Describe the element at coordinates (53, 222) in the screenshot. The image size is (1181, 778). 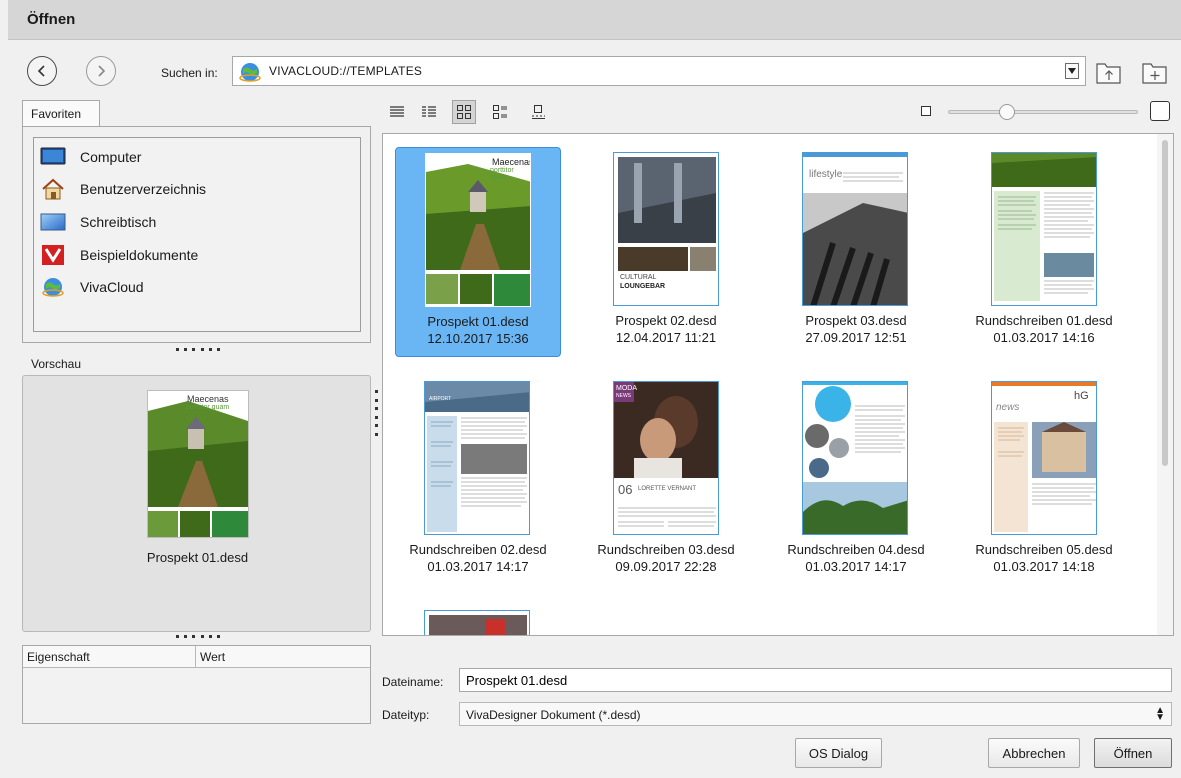
I see `desktop-icon` at that location.